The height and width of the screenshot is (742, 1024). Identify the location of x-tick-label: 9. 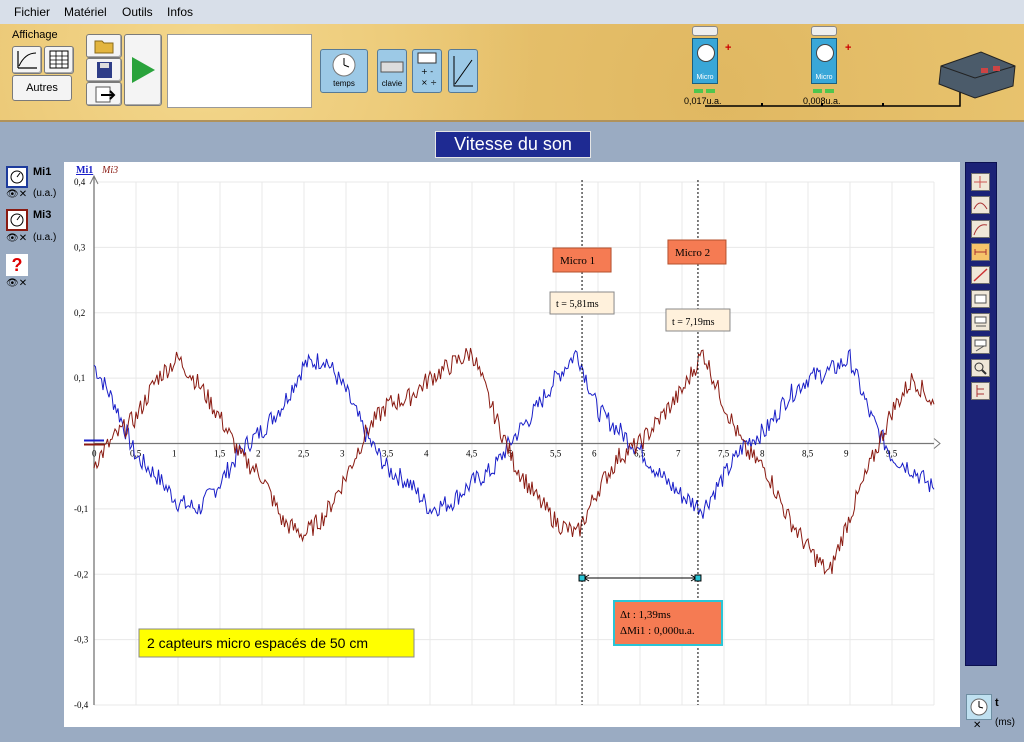
(846, 454).